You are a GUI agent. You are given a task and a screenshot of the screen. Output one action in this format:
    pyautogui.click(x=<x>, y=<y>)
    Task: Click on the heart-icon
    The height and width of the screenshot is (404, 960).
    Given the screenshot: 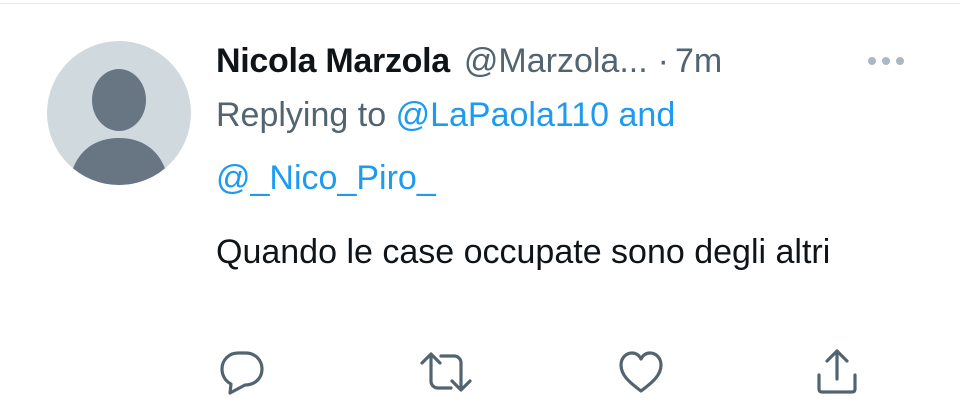 What is the action you would take?
    pyautogui.click(x=641, y=372)
    